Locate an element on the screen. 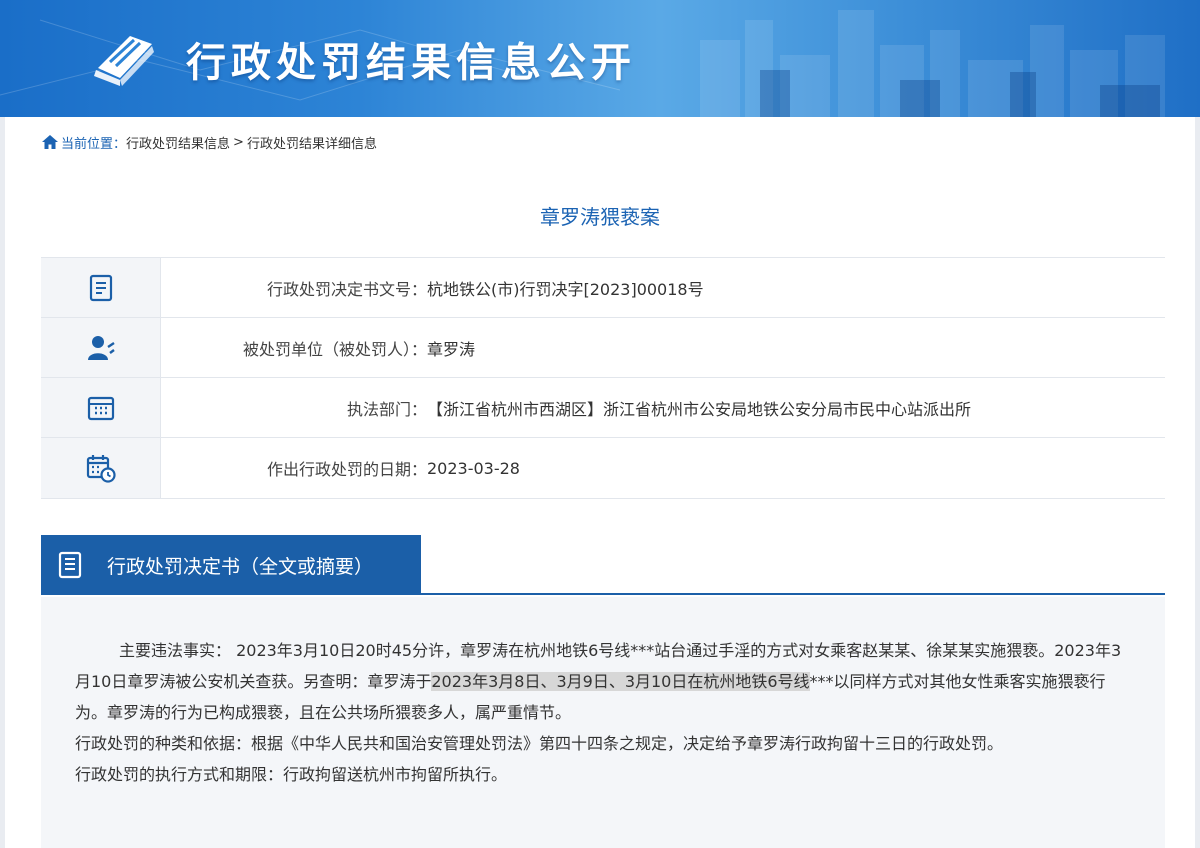  breadcrumb-current-label: 当前位置： is located at coordinates (94, 144).